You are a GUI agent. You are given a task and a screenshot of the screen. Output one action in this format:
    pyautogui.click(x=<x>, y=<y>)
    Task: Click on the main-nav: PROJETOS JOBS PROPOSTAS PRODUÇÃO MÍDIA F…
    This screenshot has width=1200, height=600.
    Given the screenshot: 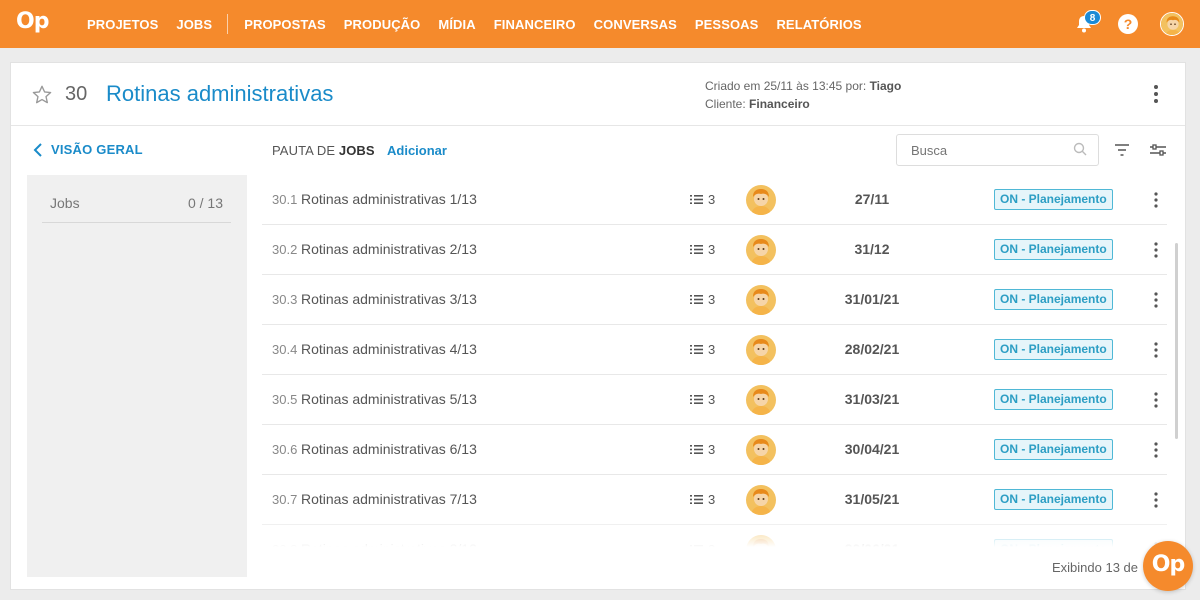 What is the action you would take?
    pyautogui.click(x=483, y=24)
    